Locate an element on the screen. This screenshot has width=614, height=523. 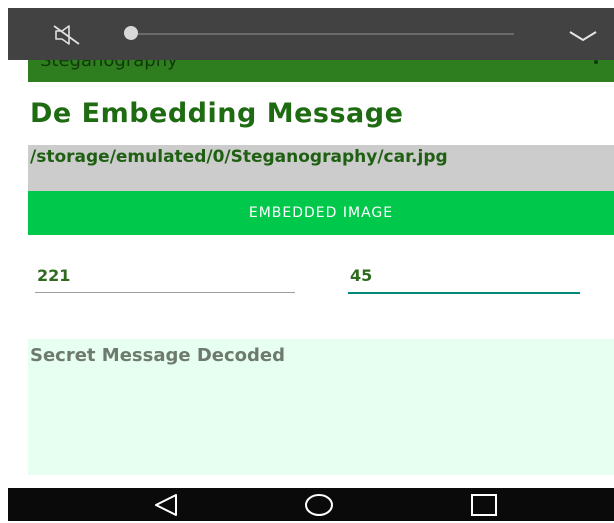
embedded-image-button: EMBEDDED IMAGE is located at coordinates (321, 213).